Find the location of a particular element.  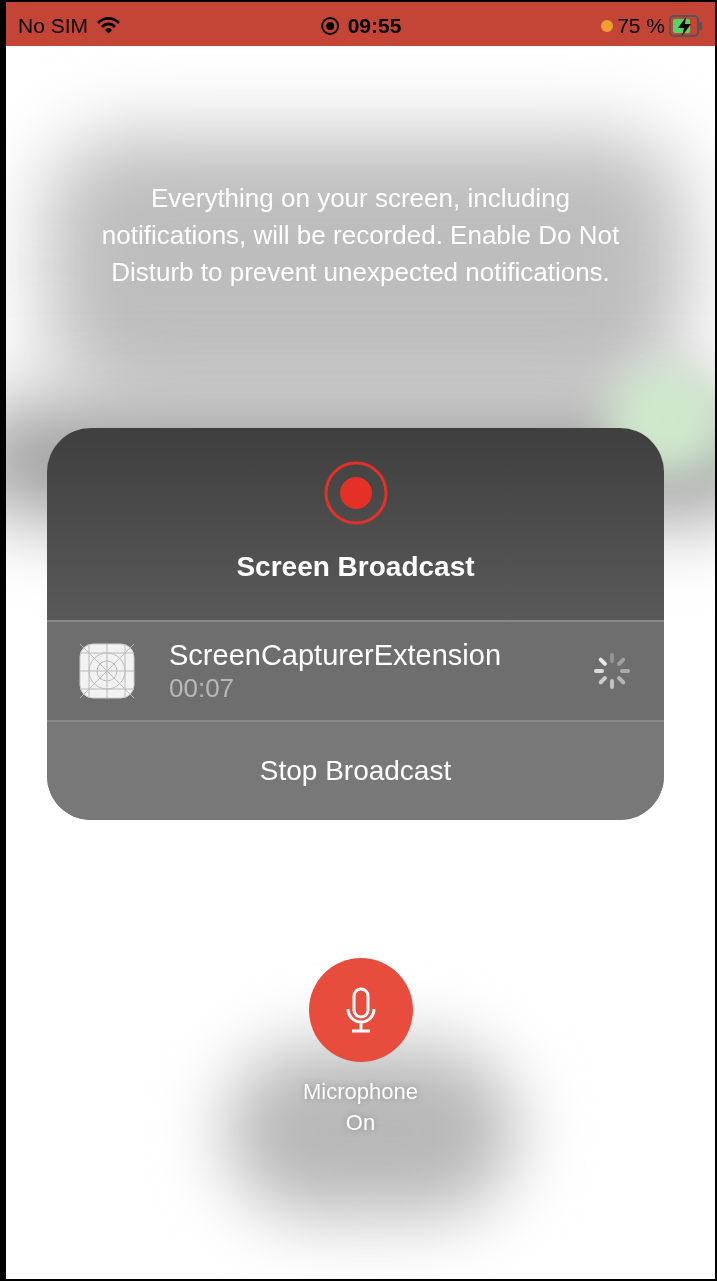

stop-broadcast-button: Stop Broadcast is located at coordinates (355, 771).